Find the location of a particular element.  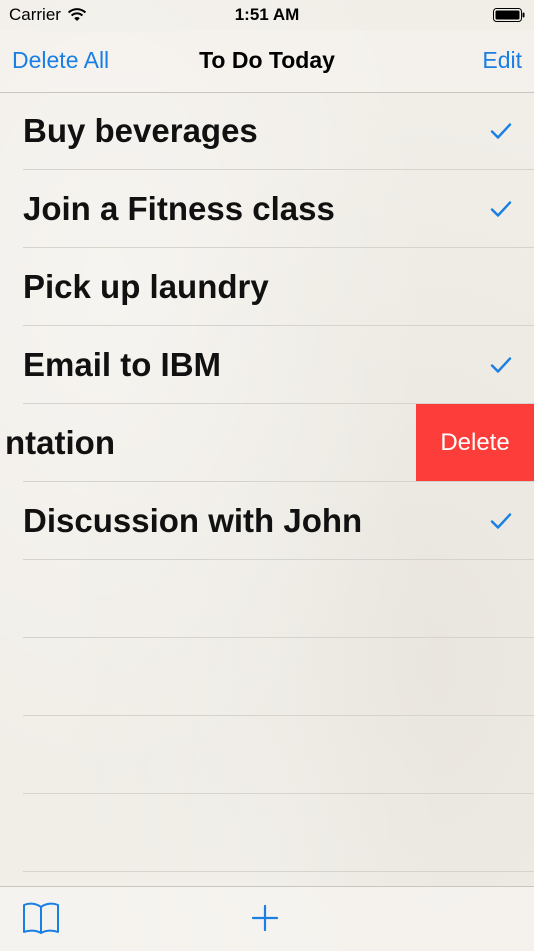

task-title: ntation is located at coordinates (60, 442).